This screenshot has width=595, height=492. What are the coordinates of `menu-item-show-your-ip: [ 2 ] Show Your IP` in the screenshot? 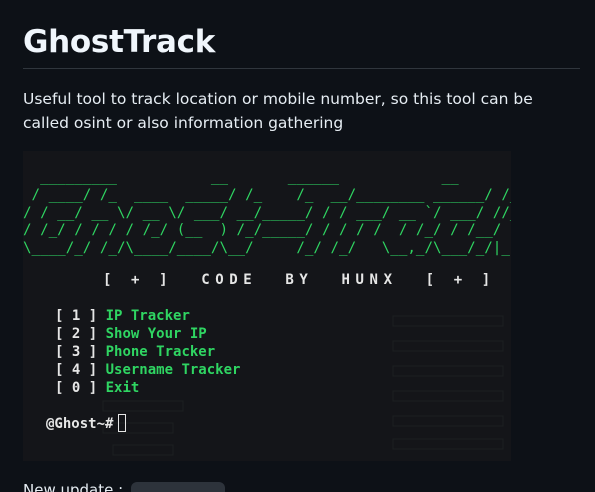 It's located at (131, 334).